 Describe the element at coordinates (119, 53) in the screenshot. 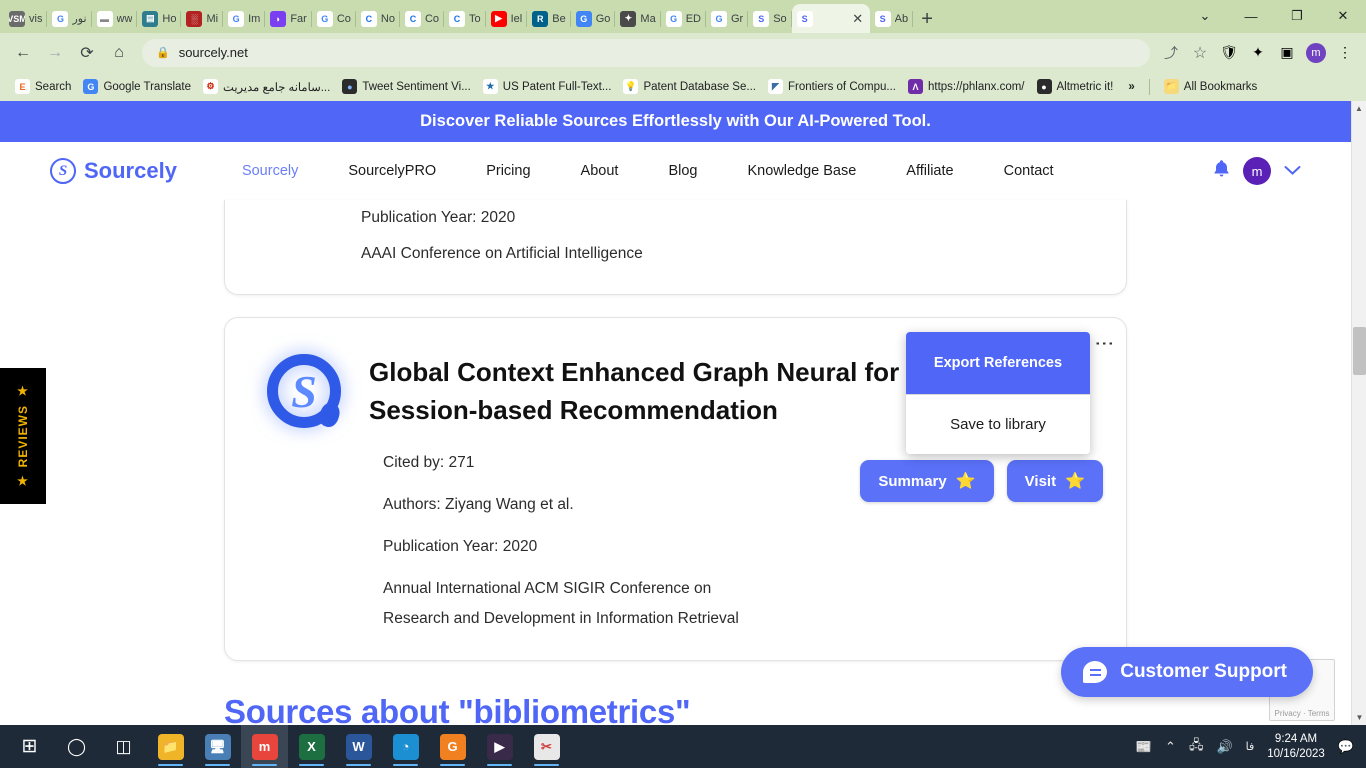

I see `home-icon: ⌂` at that location.